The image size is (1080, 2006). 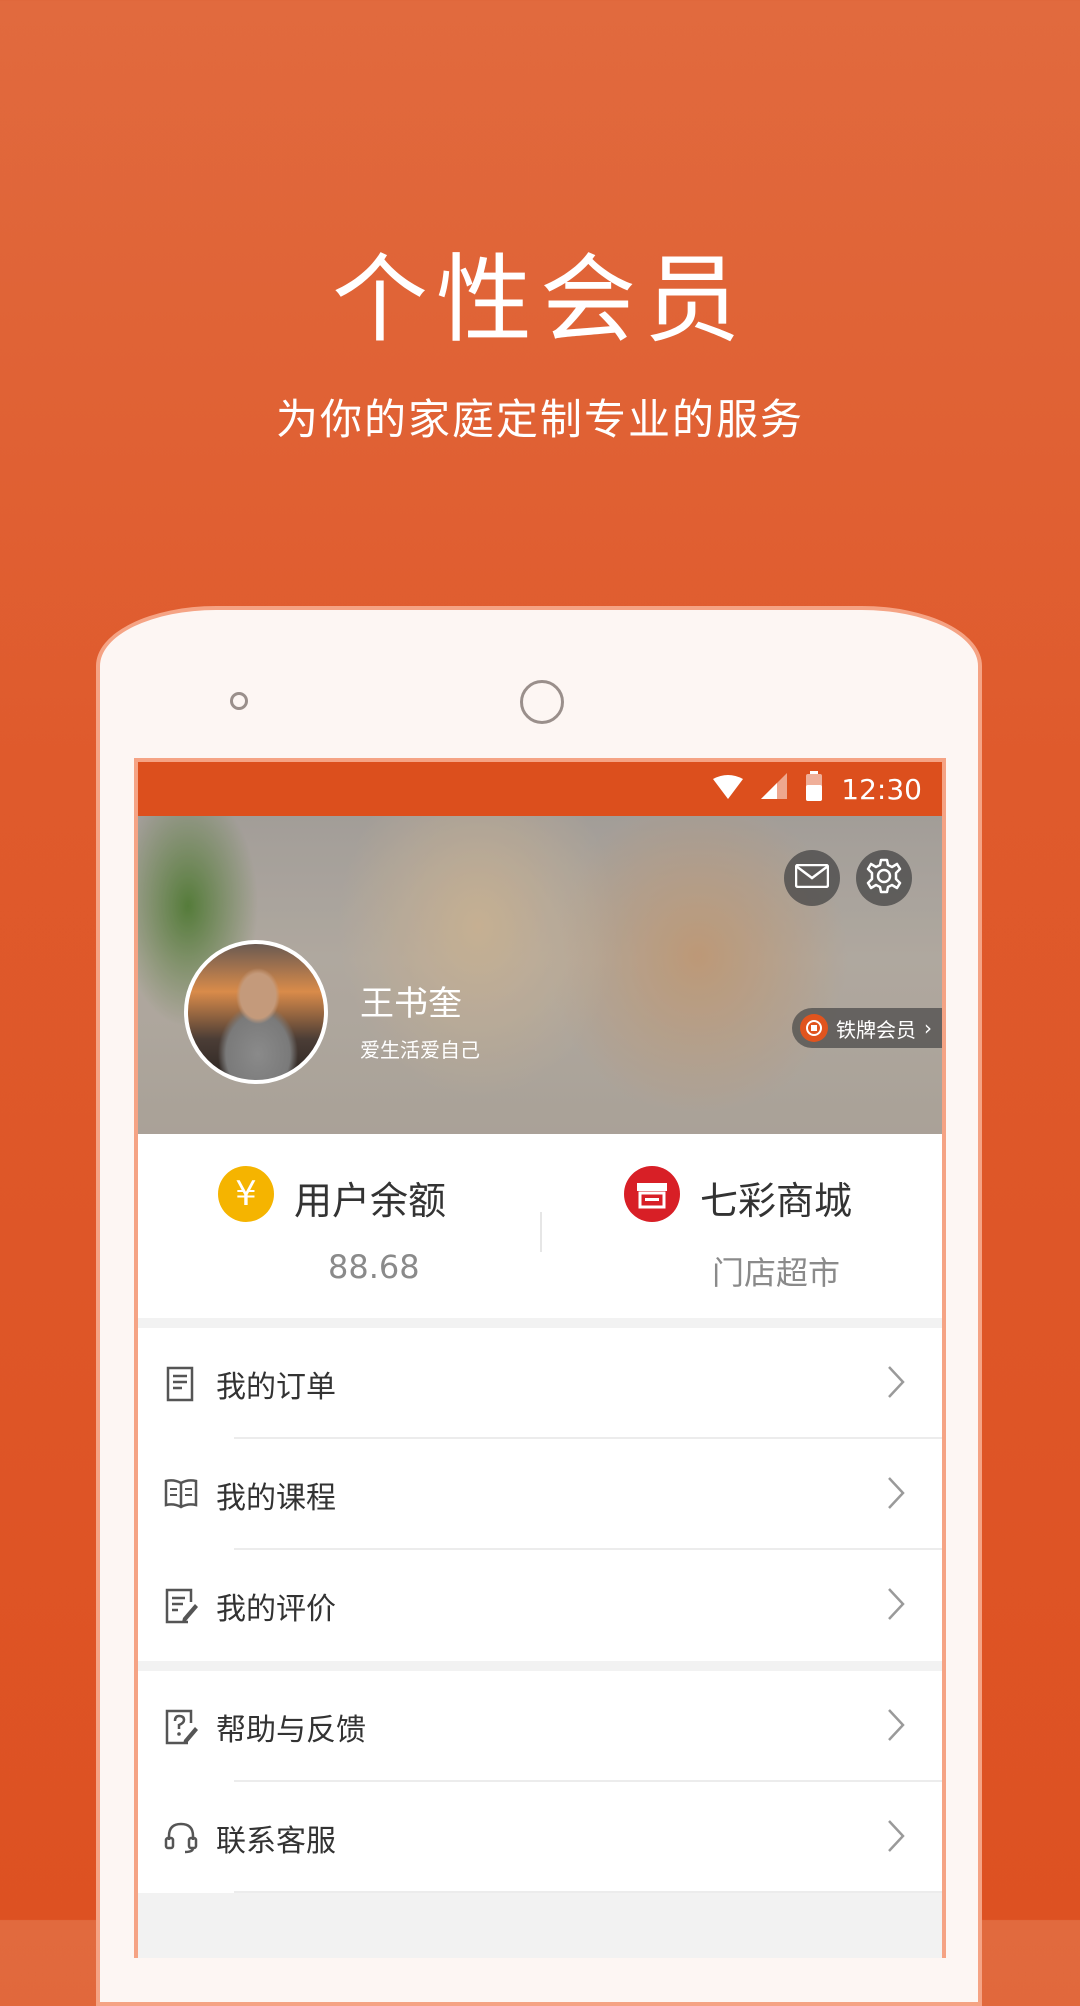 I want to click on row-divider, so click(x=588, y=1892).